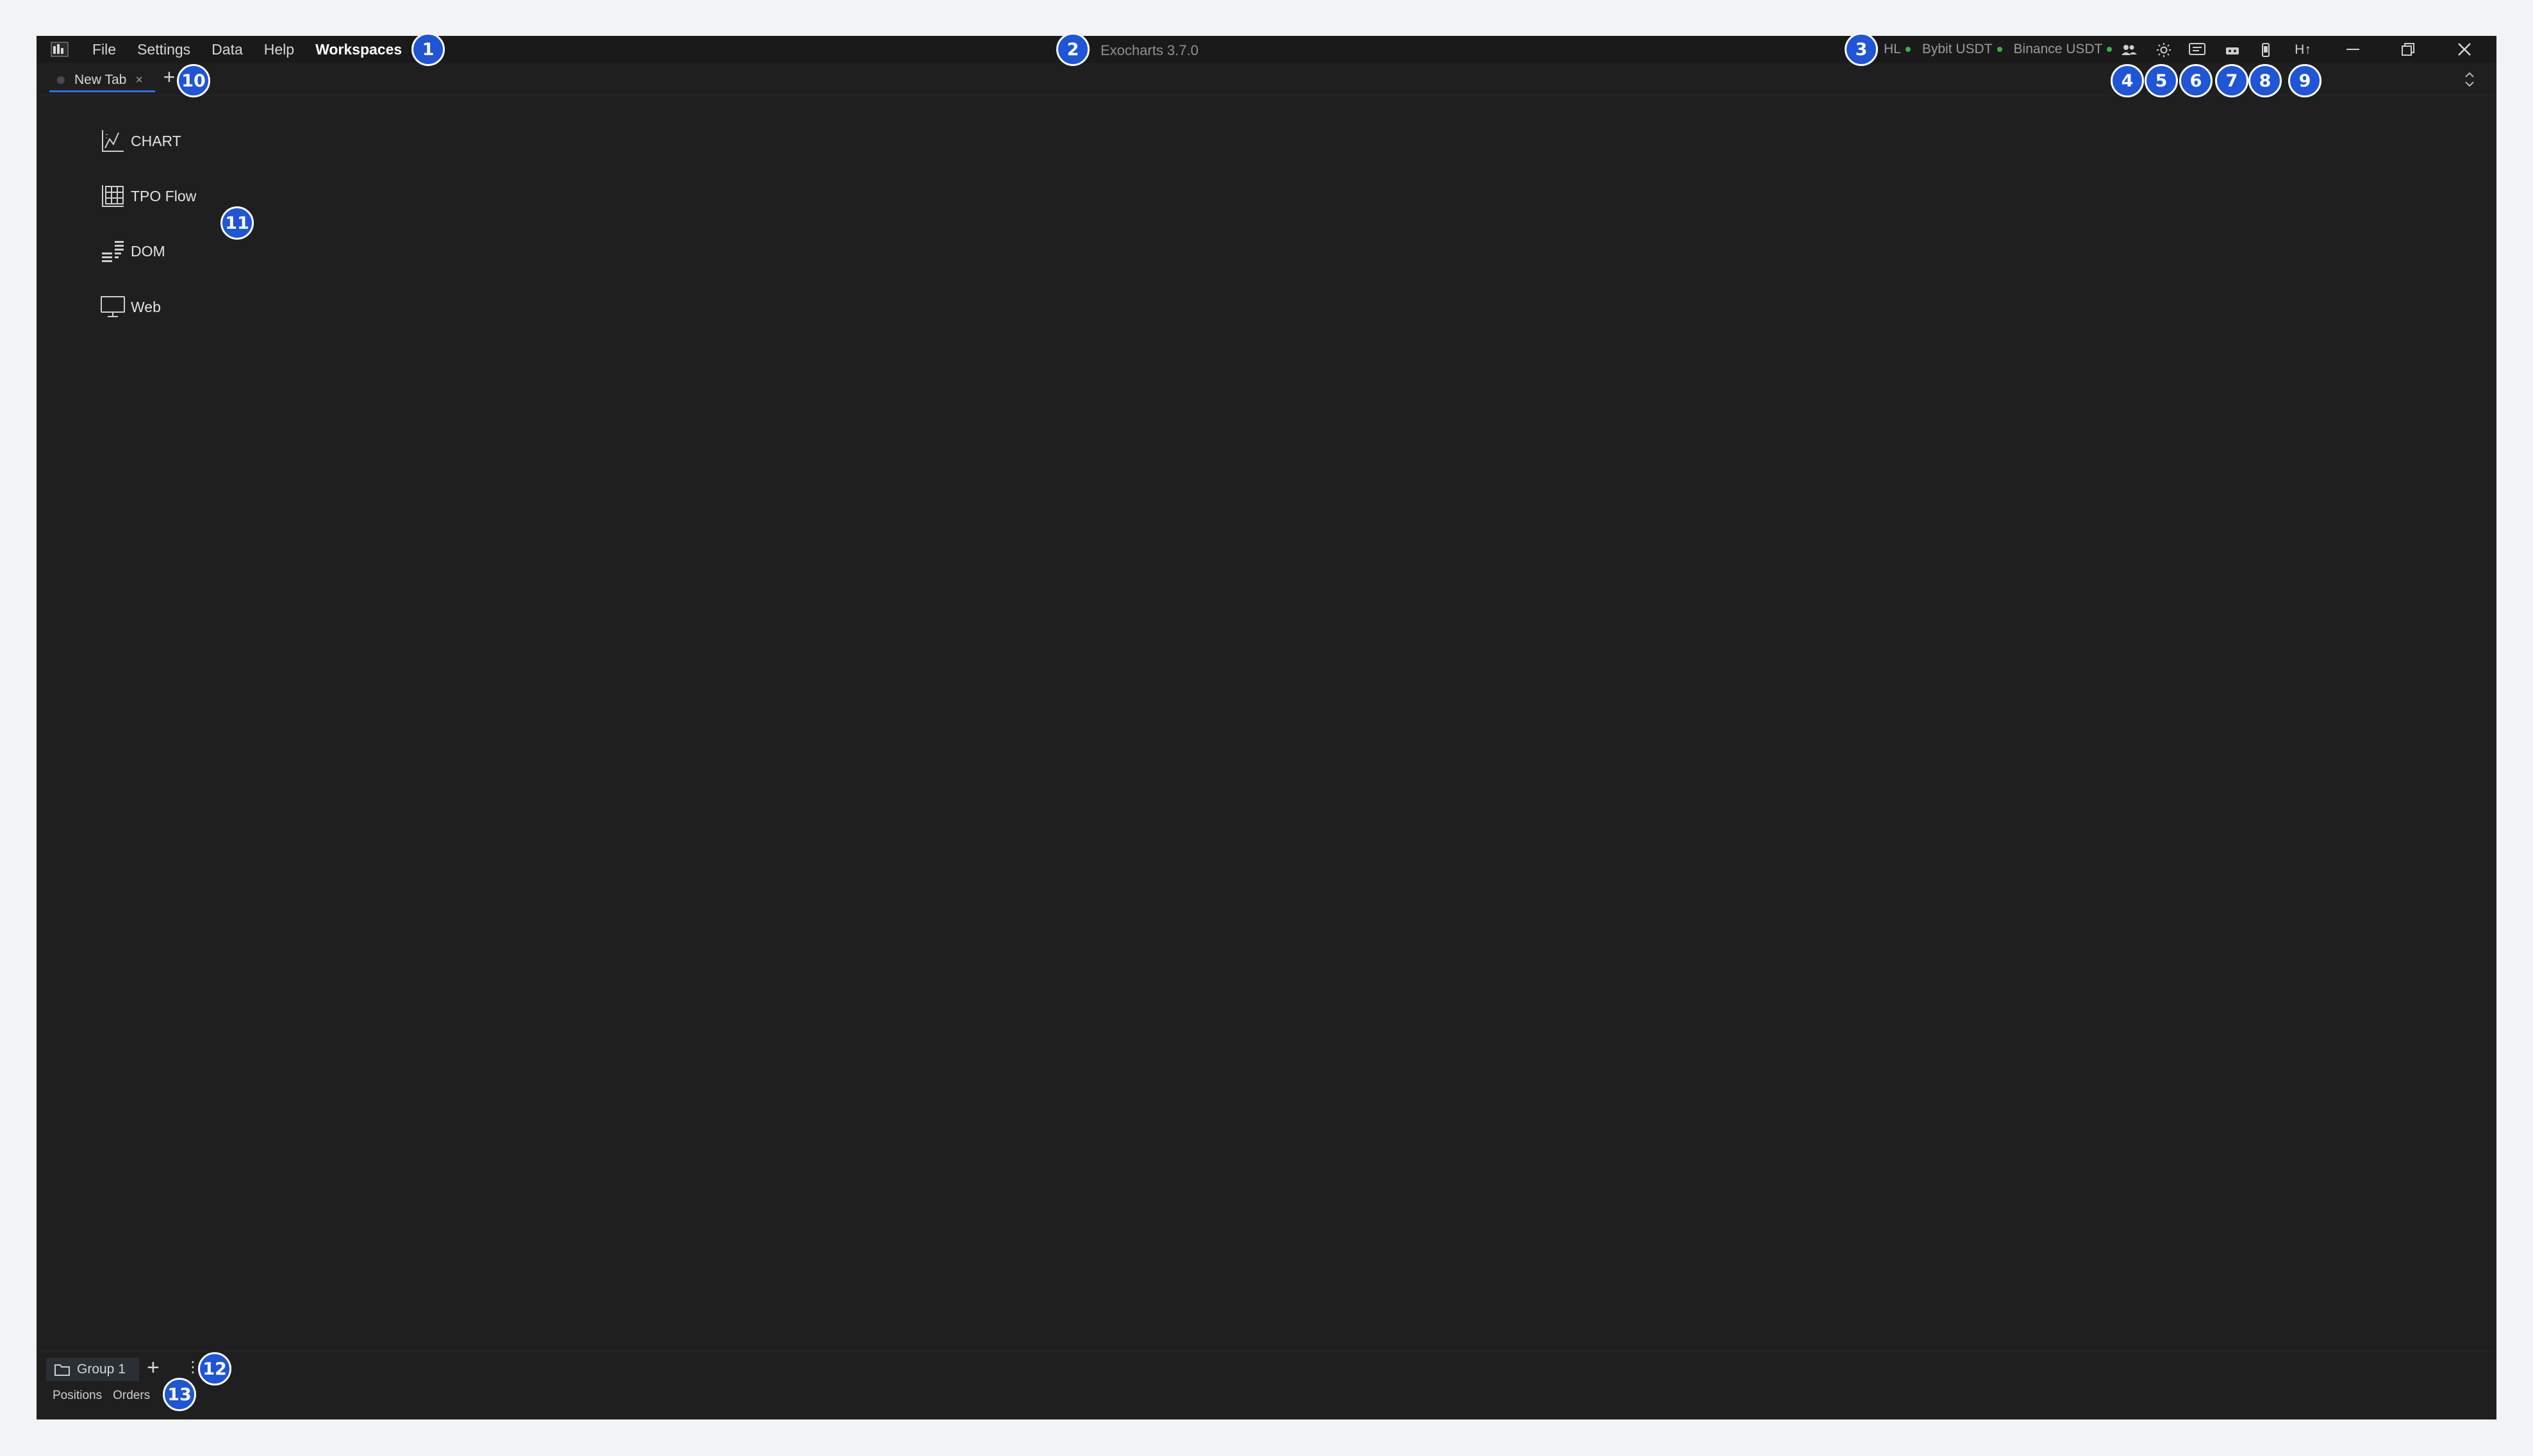  I want to click on panel-label: TPO Flow, so click(164, 196).